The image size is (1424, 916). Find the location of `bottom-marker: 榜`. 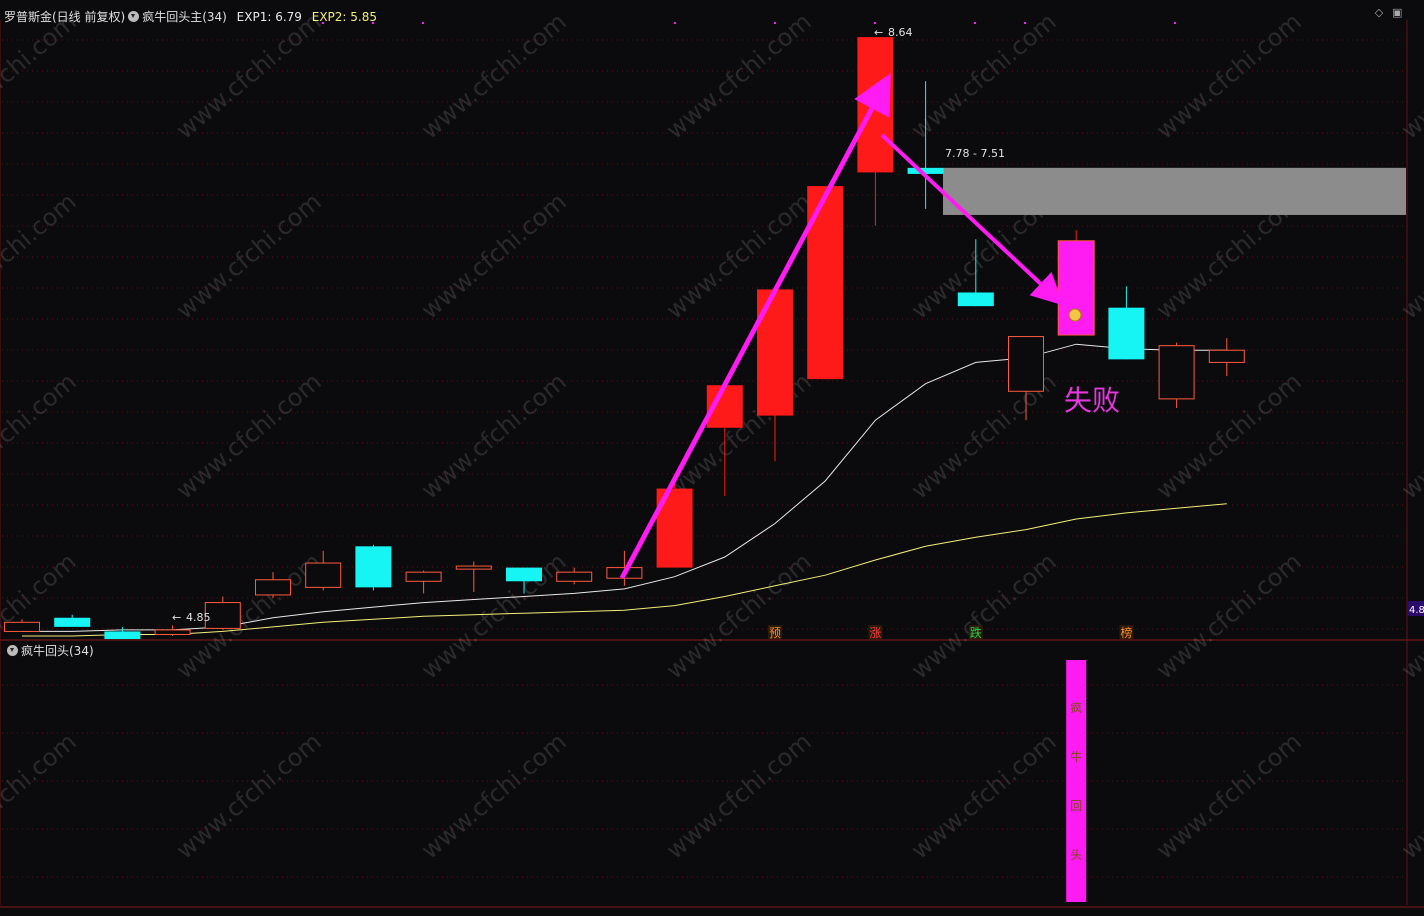

bottom-marker: 榜 is located at coordinates (1126, 632).